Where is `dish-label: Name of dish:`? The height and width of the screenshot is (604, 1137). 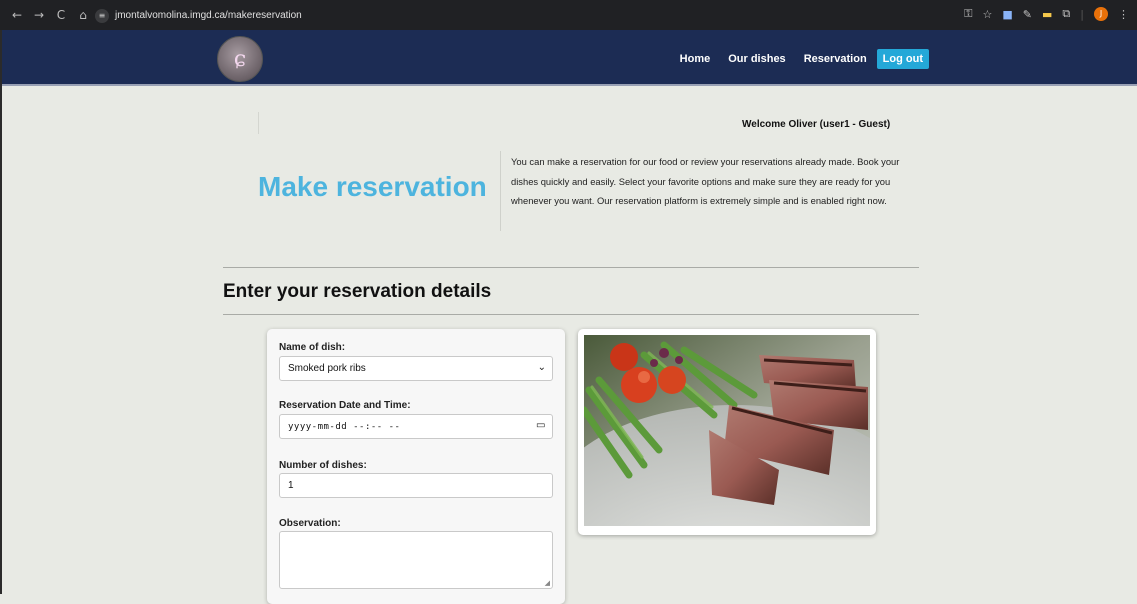
dish-label: Name of dish: is located at coordinates (312, 347).